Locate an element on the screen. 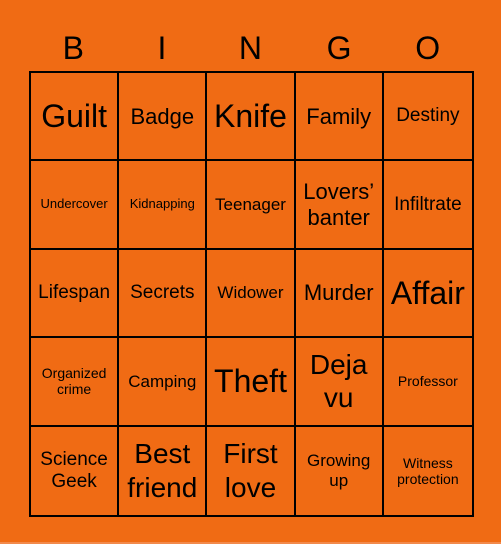  header-letter-g: G is located at coordinates (339, 48).